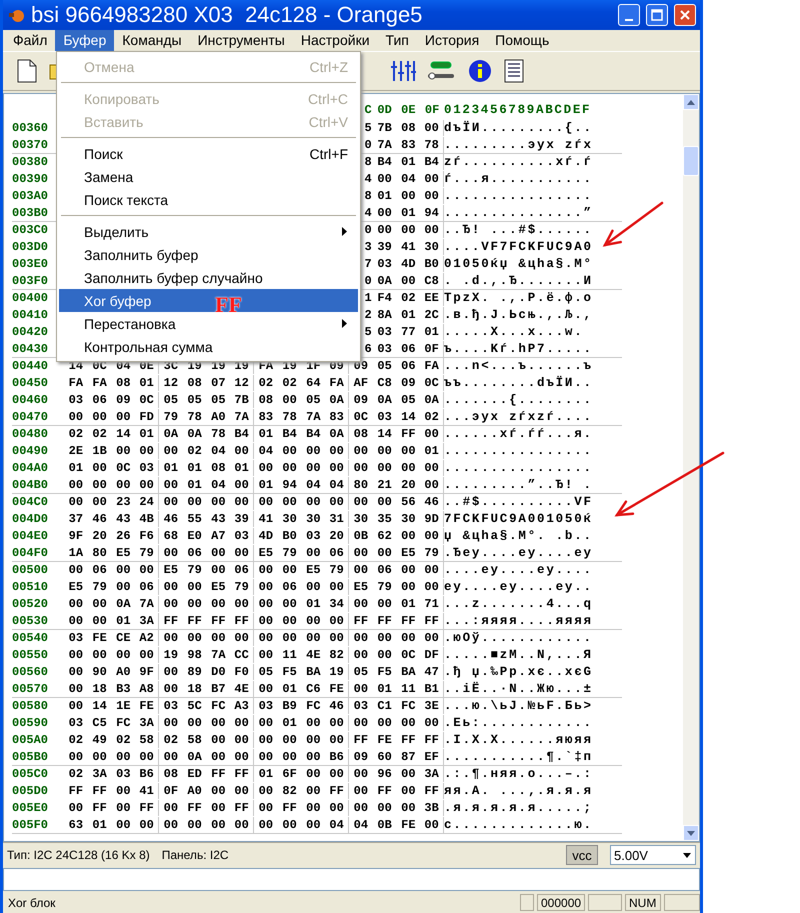  I want to click on menu-item: История, so click(452, 40).